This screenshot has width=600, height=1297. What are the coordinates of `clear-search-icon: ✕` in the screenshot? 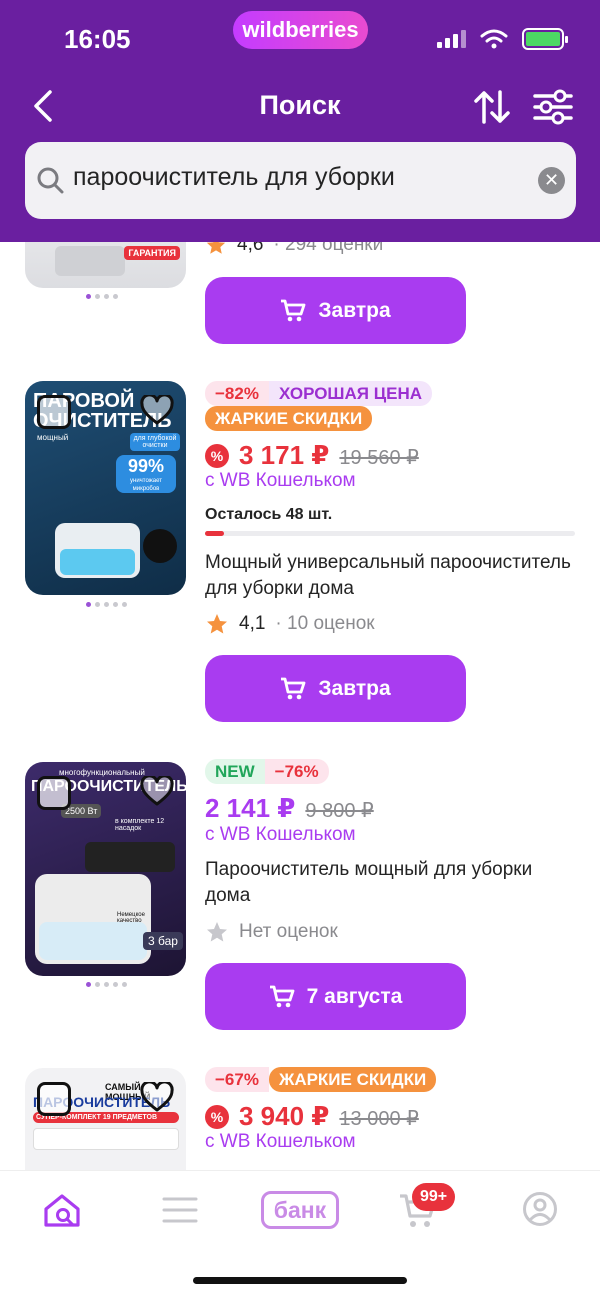 It's located at (551, 180).